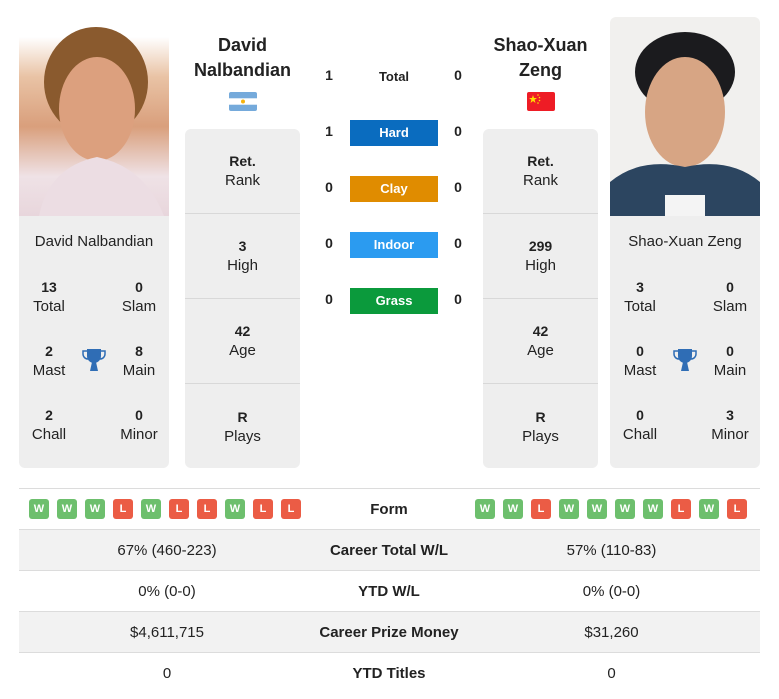 The image size is (779, 699). I want to click on h2h-total-right: 0, so click(458, 75).